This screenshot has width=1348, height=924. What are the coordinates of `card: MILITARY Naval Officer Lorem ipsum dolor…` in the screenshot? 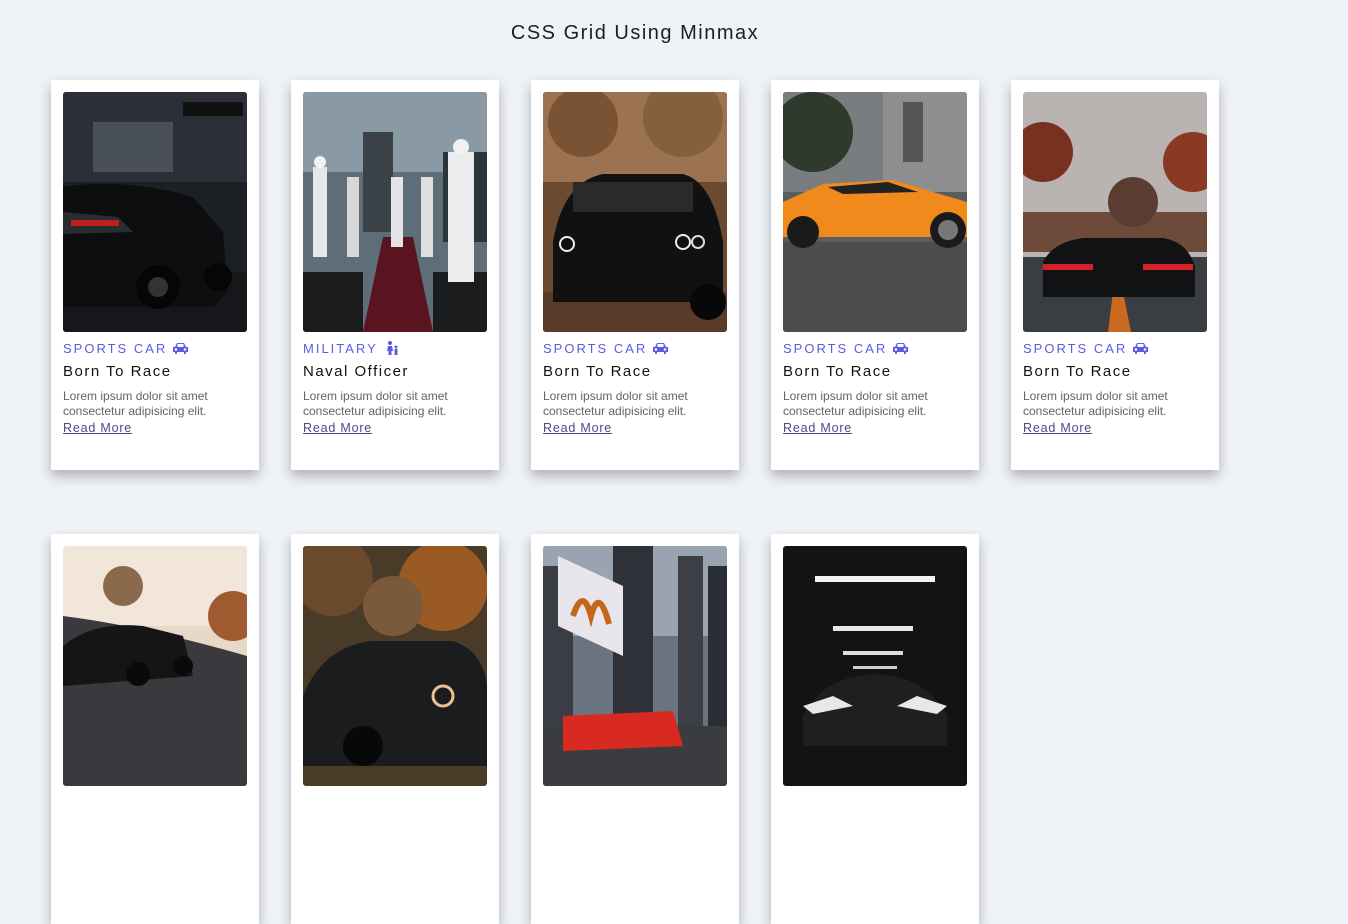 It's located at (395, 275).